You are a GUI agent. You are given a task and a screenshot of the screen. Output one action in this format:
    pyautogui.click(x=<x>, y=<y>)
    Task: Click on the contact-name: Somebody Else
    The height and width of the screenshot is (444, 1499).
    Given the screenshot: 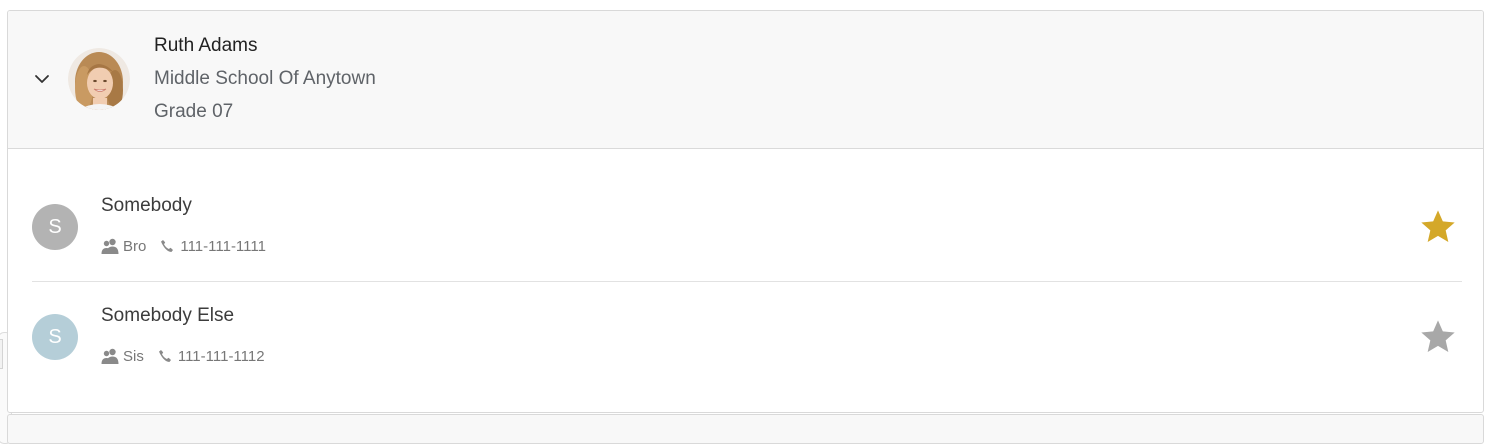 What is the action you would take?
    pyautogui.click(x=168, y=315)
    